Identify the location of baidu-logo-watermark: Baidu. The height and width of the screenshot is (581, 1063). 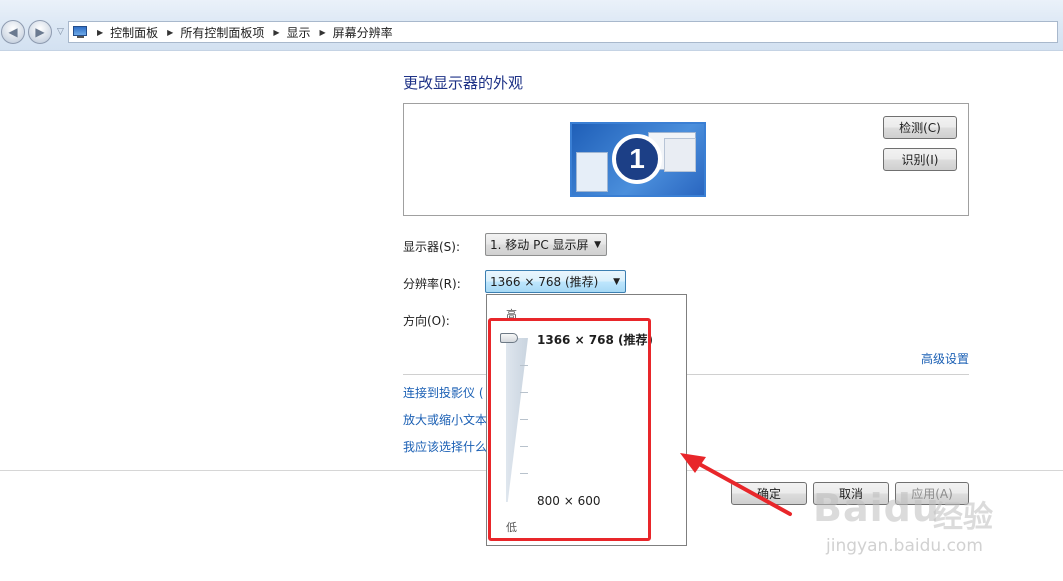
(876, 508).